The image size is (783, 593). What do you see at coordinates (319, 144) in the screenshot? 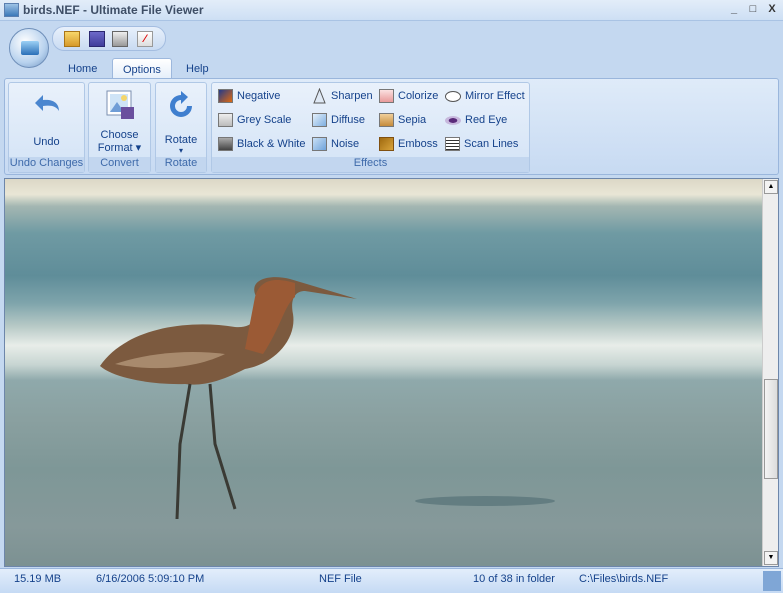
I see `noise-icon` at bounding box center [319, 144].